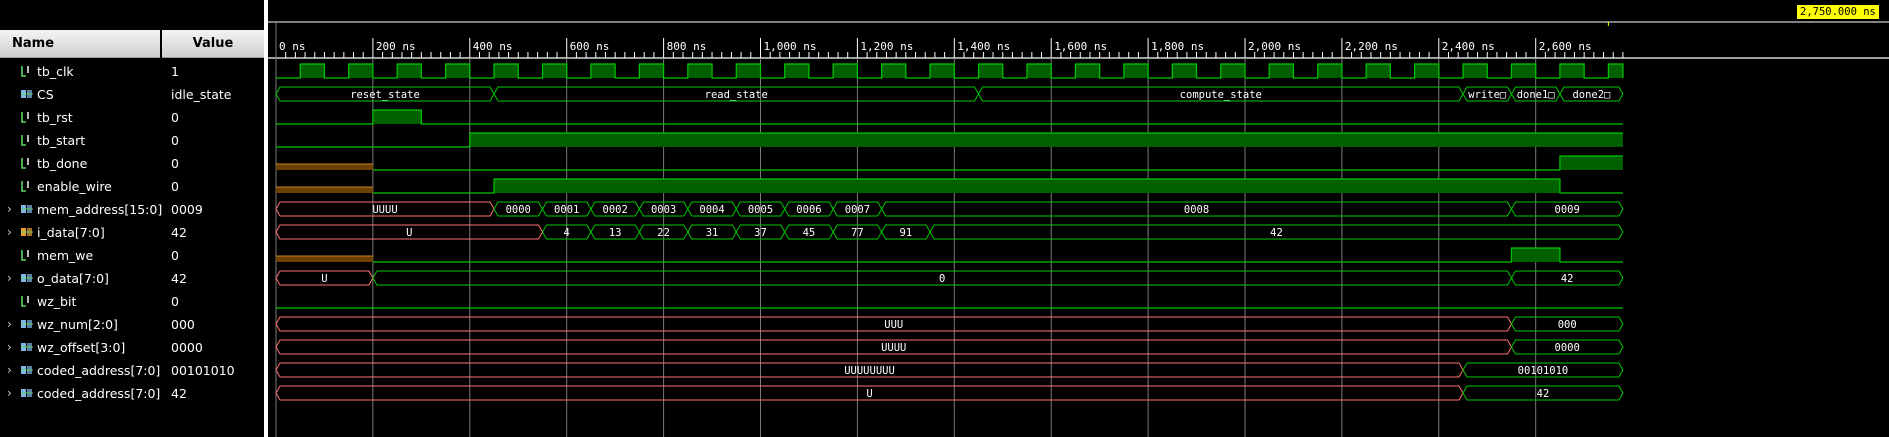  What do you see at coordinates (71, 232) in the screenshot?
I see `signal-name: i_data[7:0]` at bounding box center [71, 232].